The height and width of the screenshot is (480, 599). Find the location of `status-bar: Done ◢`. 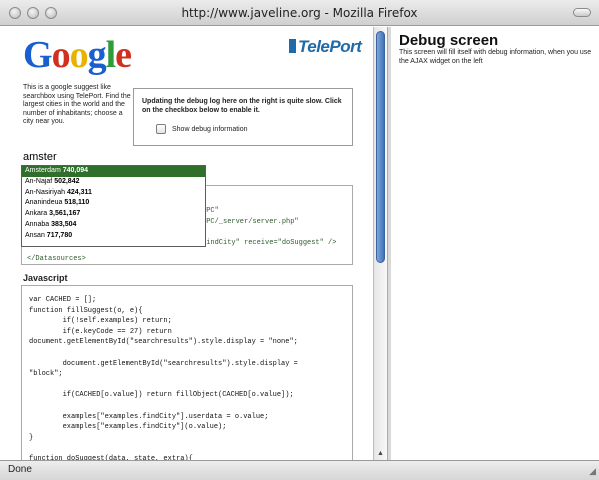

status-bar: Done ◢ is located at coordinates (299, 470).